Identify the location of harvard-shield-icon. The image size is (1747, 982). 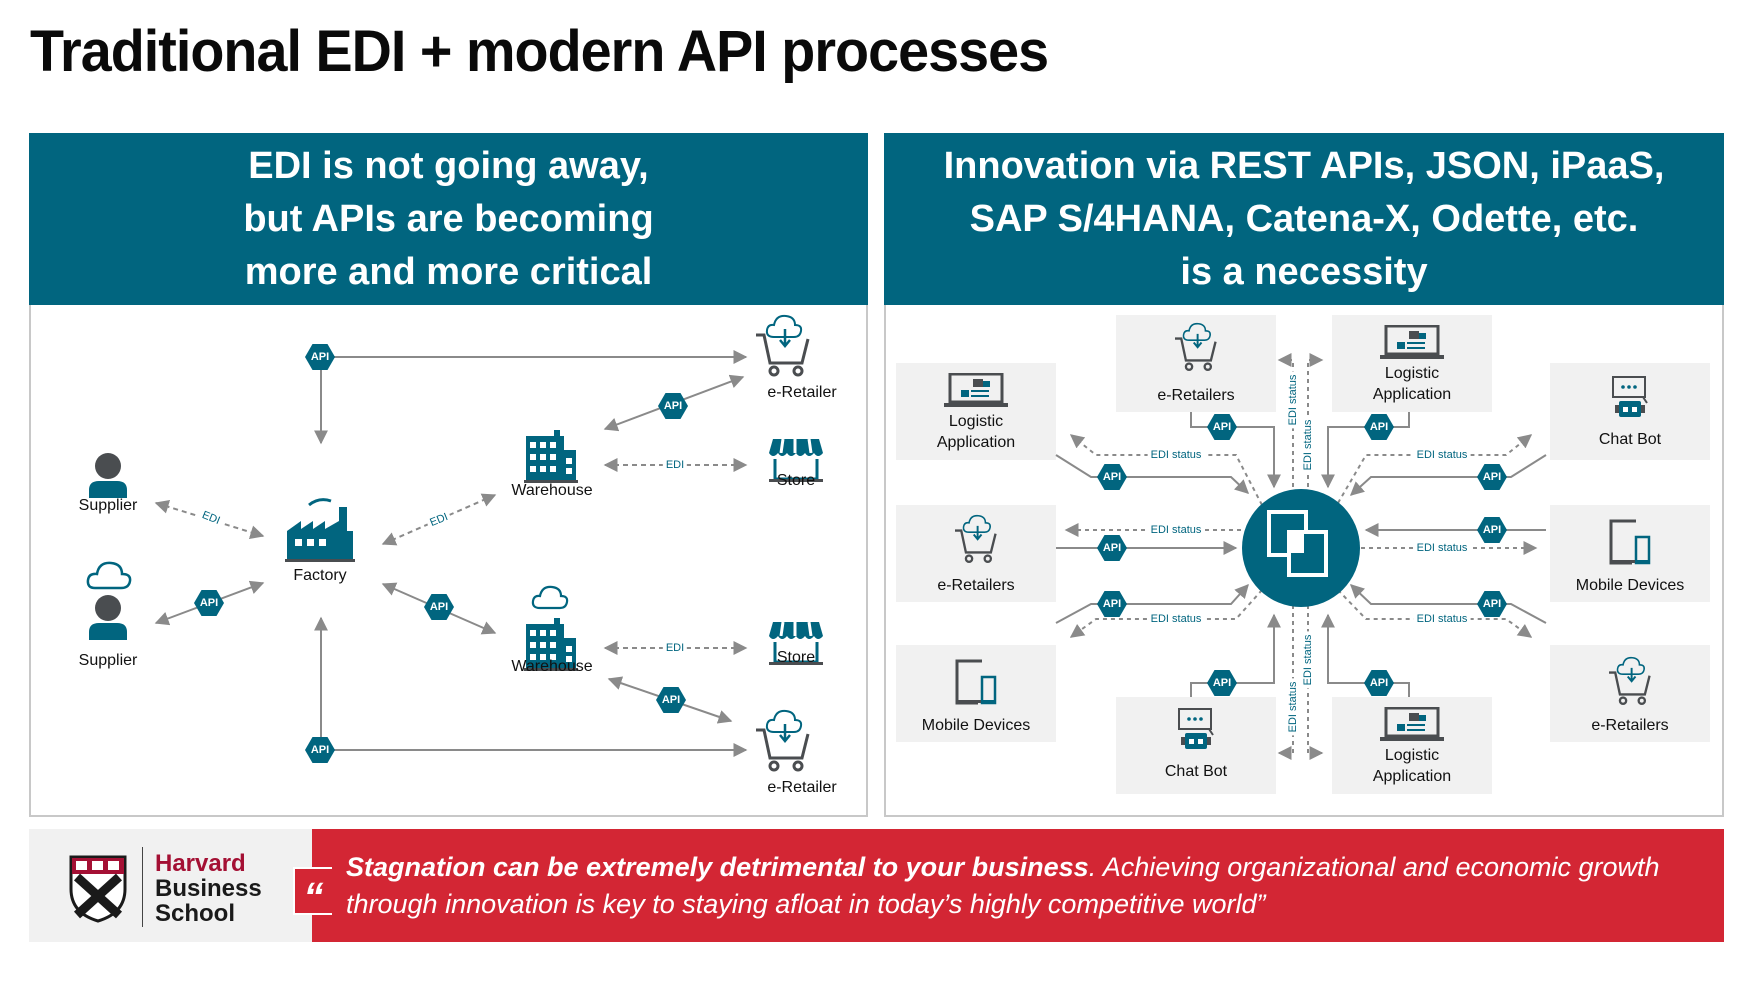
(98, 889).